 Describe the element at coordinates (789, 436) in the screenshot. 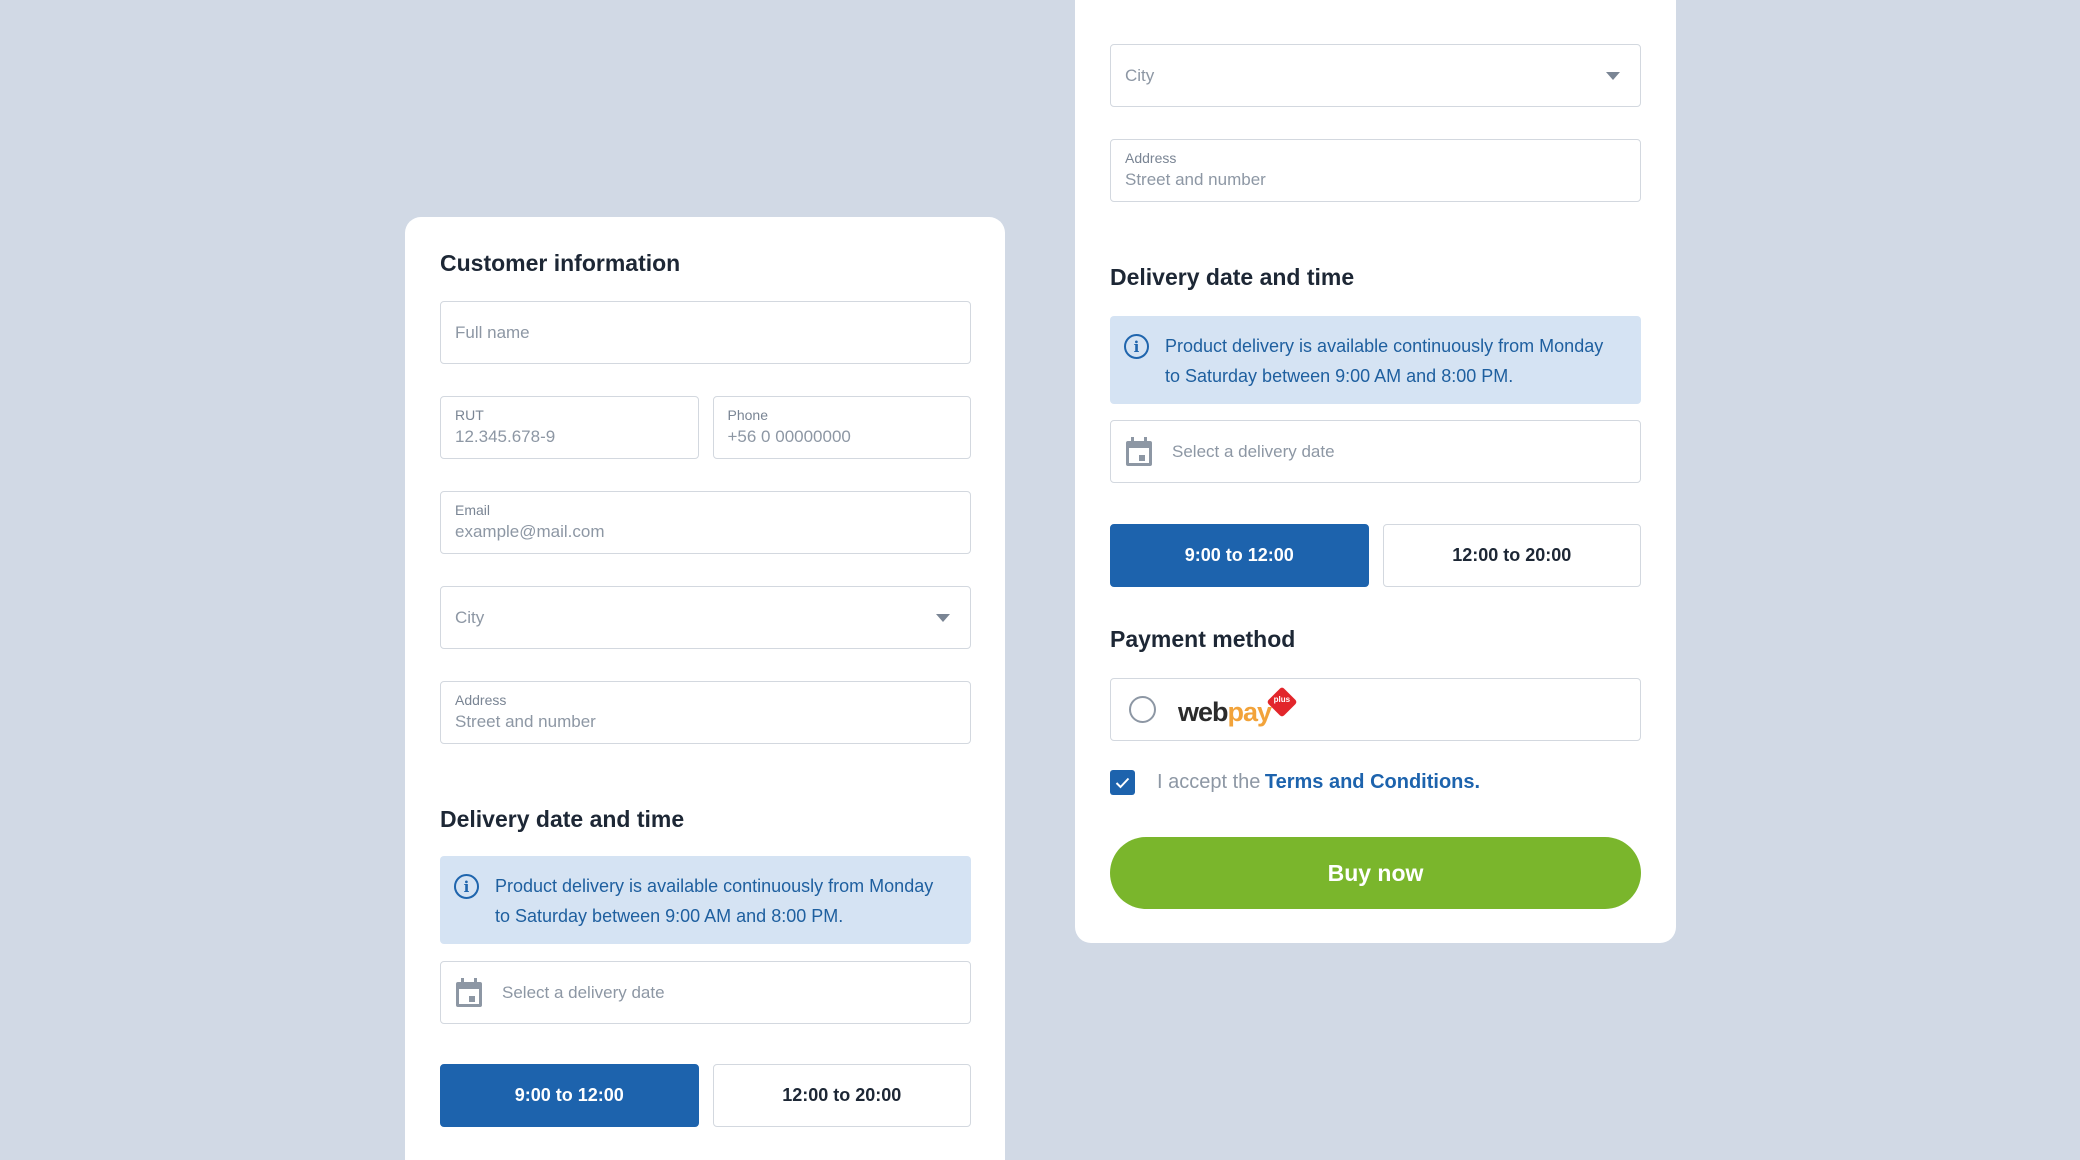

I see `phone-placeholder: +56 0 00000000` at that location.